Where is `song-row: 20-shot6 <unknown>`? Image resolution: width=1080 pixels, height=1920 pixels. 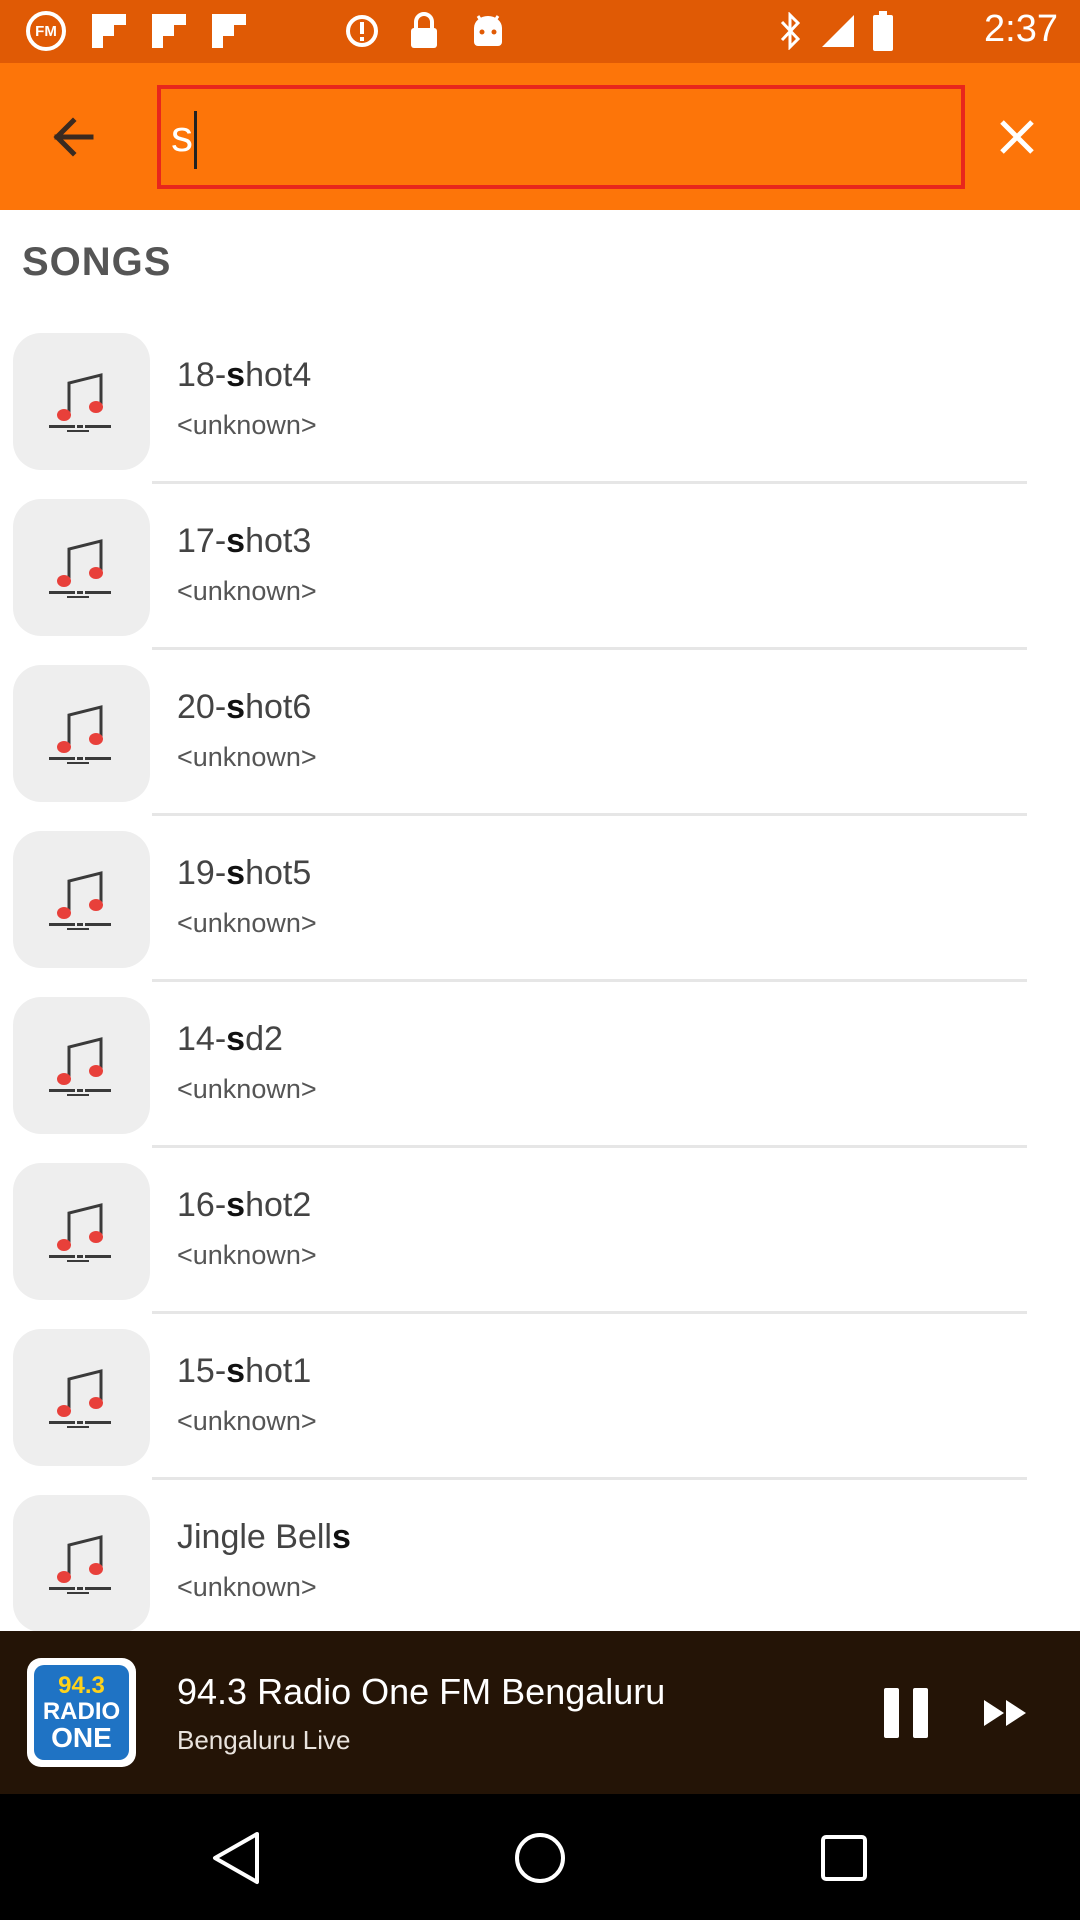
song-row: 20-shot6 <unknown> is located at coordinates (540, 745).